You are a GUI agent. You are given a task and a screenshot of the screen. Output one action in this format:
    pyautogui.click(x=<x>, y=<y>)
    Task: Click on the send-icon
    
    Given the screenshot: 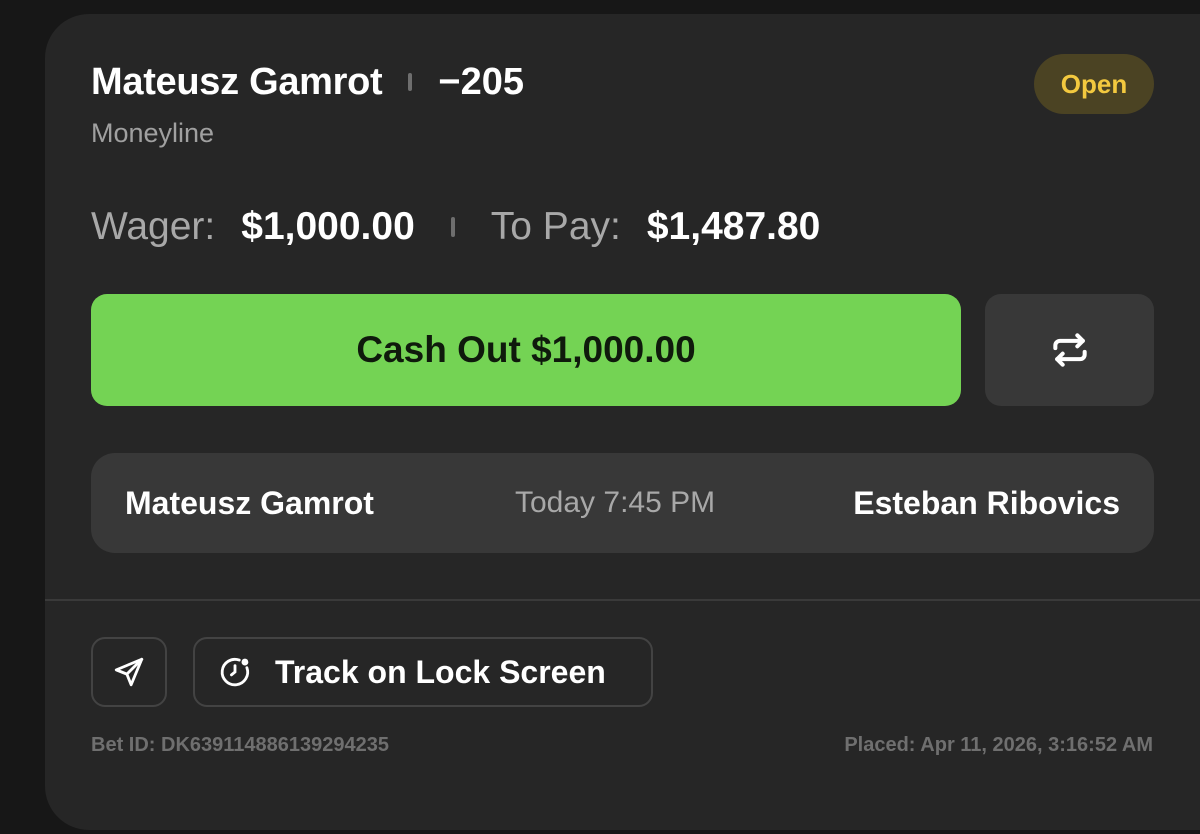 What is the action you would take?
    pyautogui.click(x=129, y=672)
    